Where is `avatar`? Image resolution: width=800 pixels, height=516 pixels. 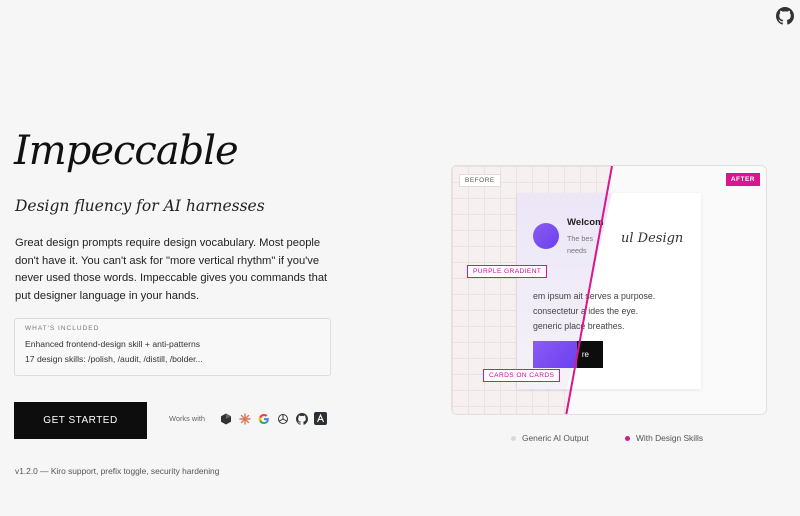 avatar is located at coordinates (546, 236).